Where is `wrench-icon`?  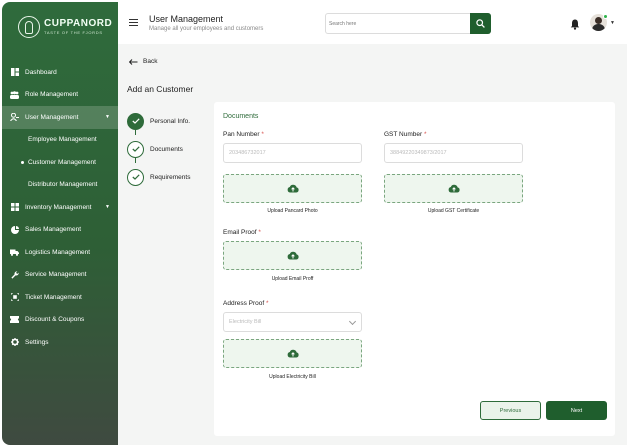
wrench-icon is located at coordinates (14, 274).